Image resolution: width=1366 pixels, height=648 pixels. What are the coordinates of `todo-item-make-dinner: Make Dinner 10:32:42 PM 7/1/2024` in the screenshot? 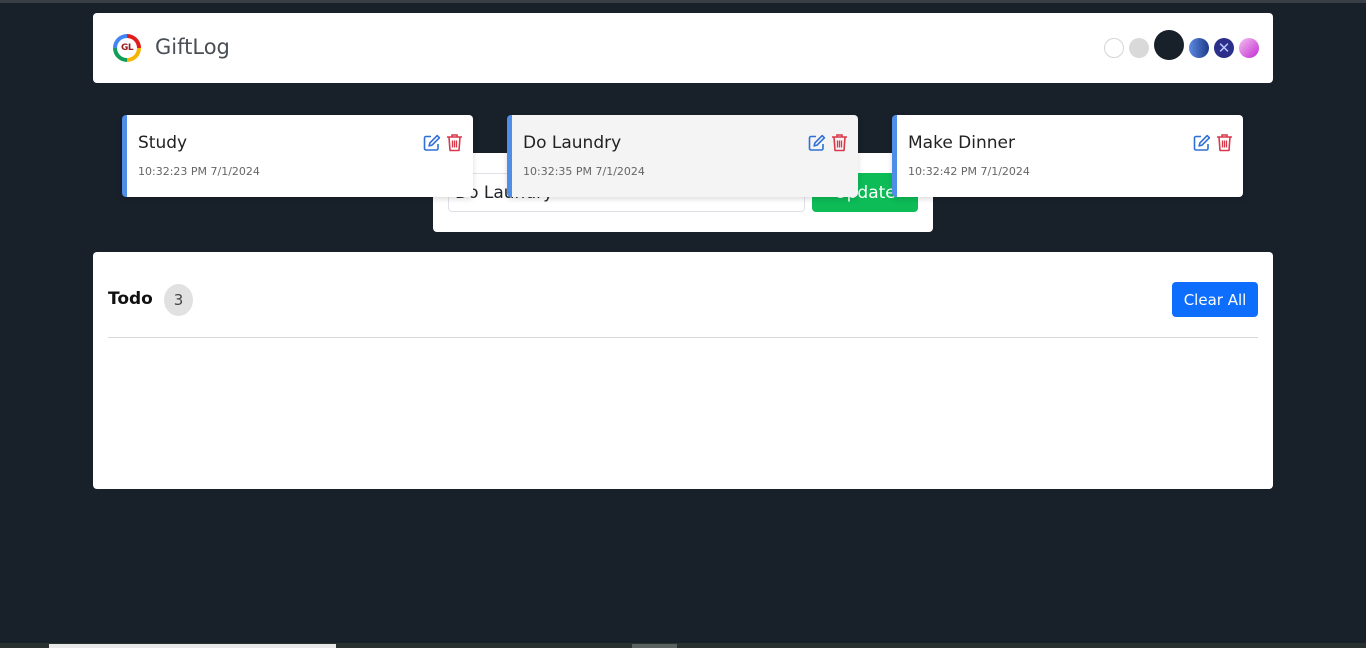 It's located at (1067, 156).